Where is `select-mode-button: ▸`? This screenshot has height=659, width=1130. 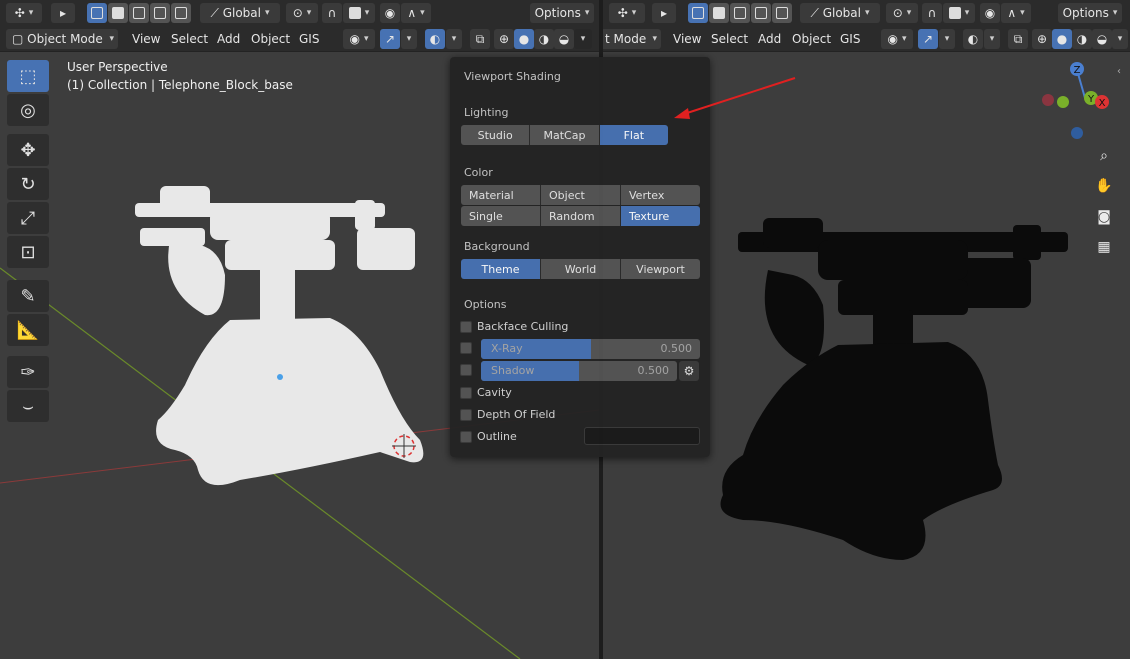 select-mode-button: ▸ is located at coordinates (63, 13).